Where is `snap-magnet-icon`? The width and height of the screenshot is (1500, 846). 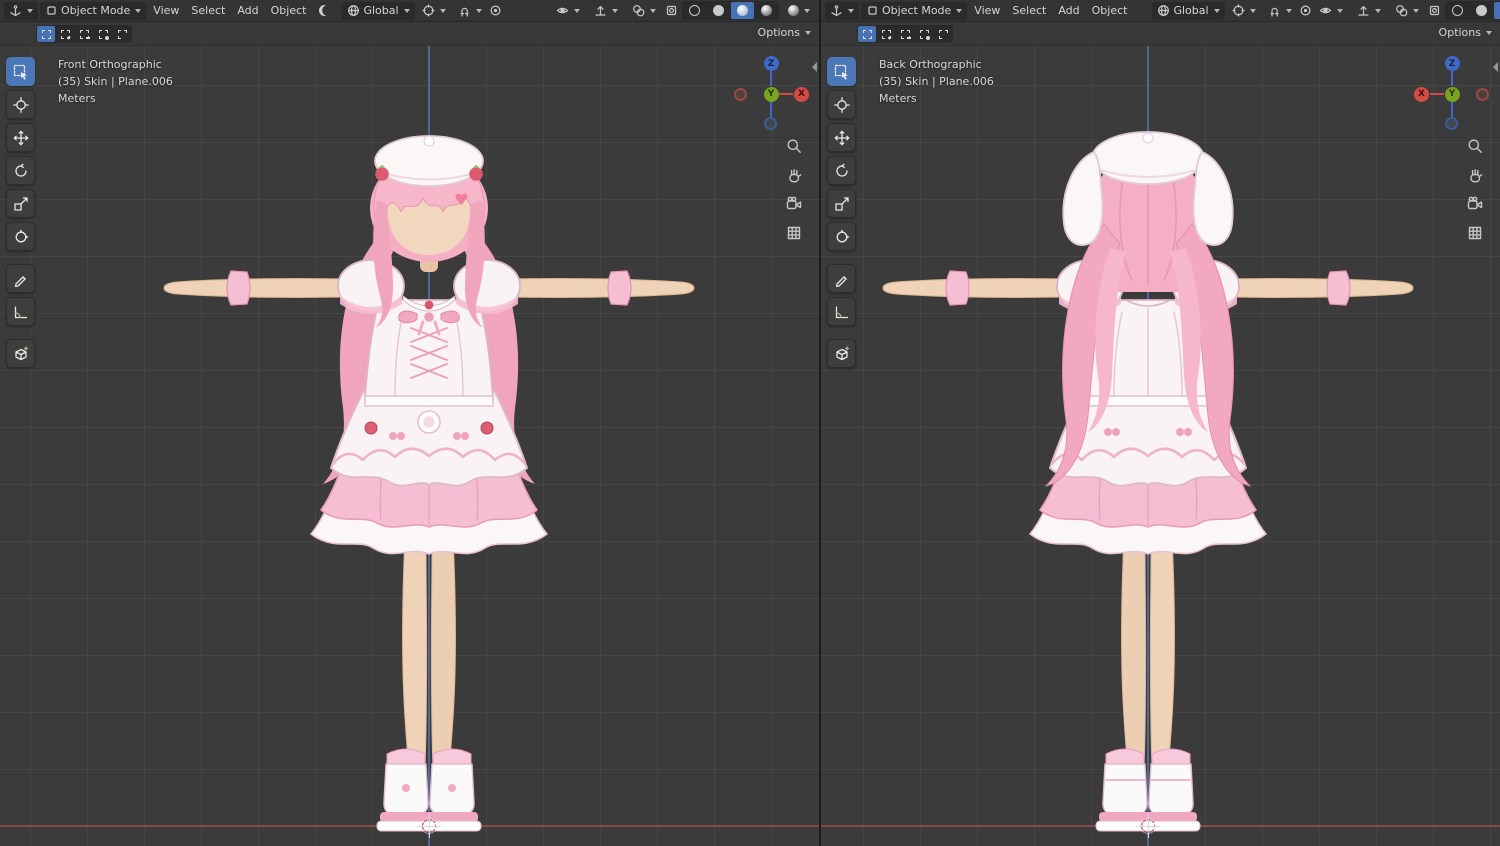
snap-magnet-icon is located at coordinates (1274, 10).